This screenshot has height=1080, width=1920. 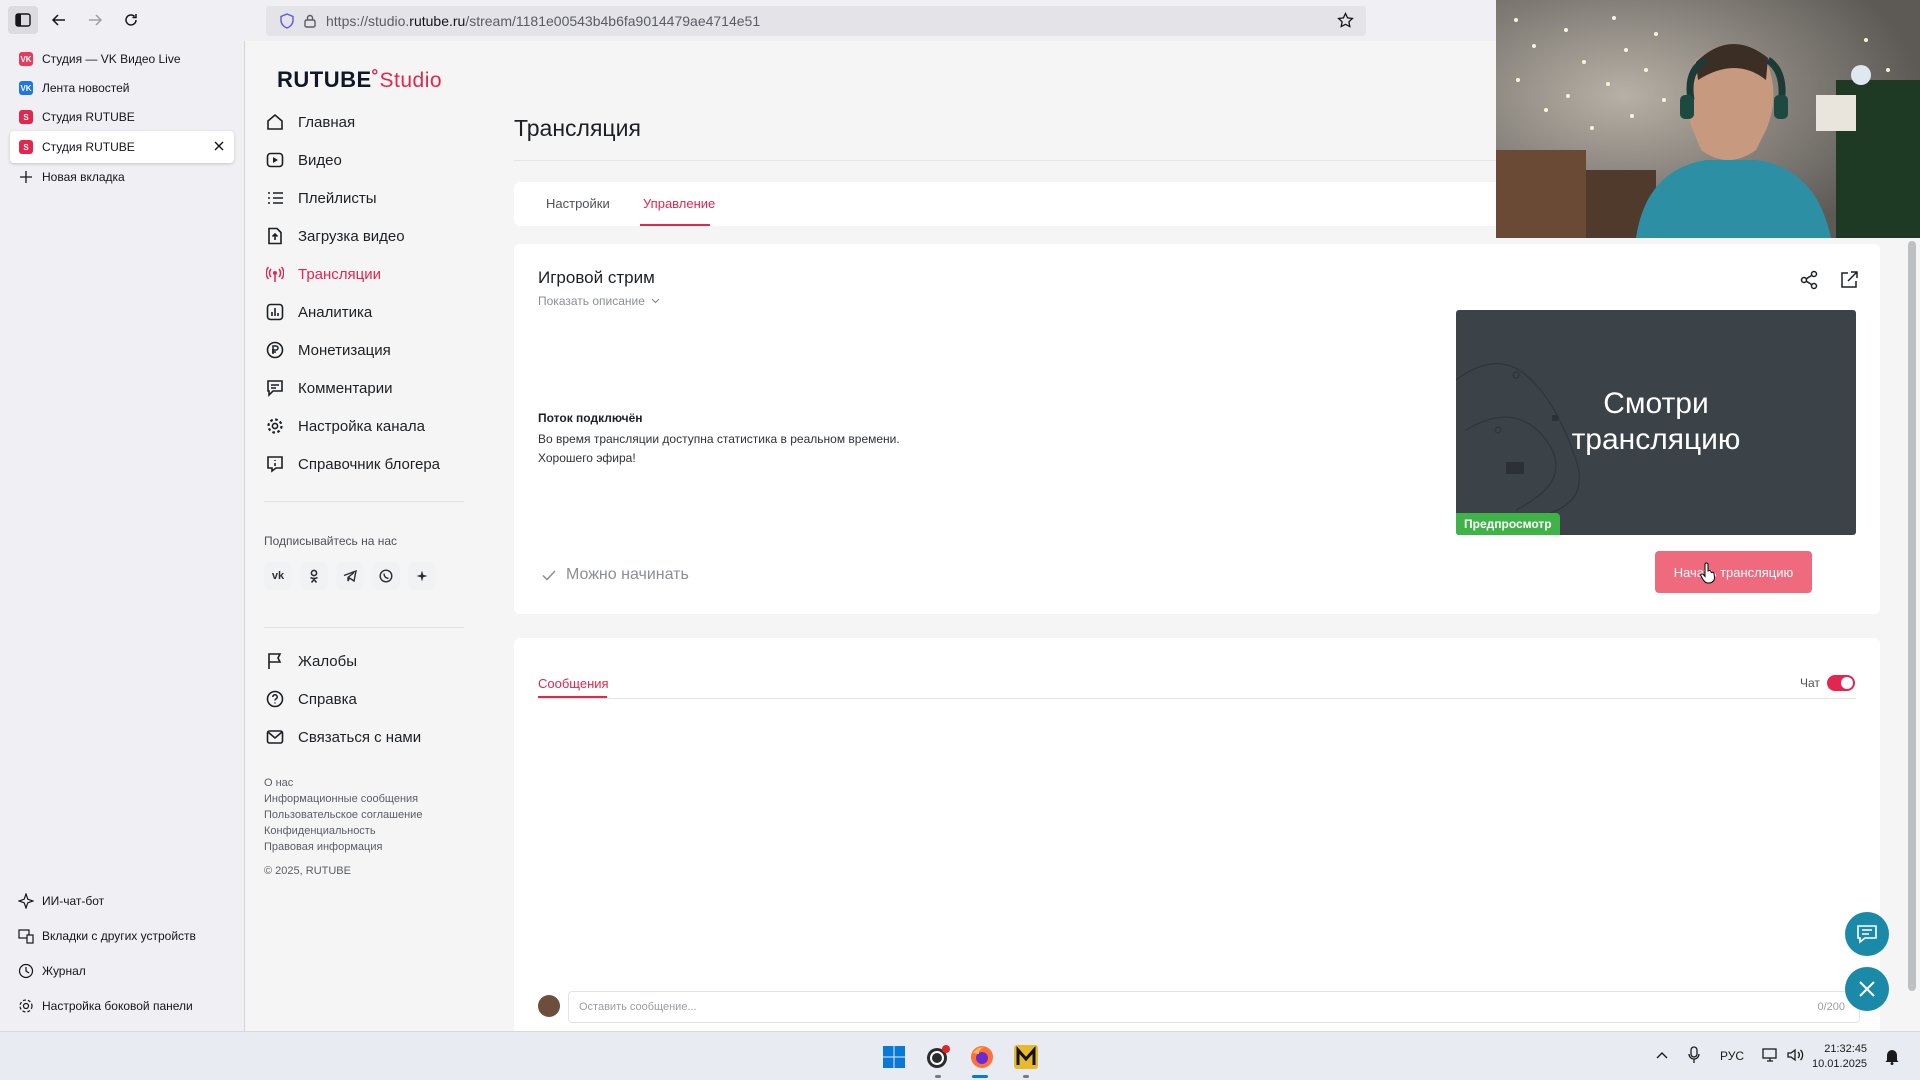 What do you see at coordinates (376, 737) in the screenshot?
I see `nav-item-contact: Связаться с нами` at bounding box center [376, 737].